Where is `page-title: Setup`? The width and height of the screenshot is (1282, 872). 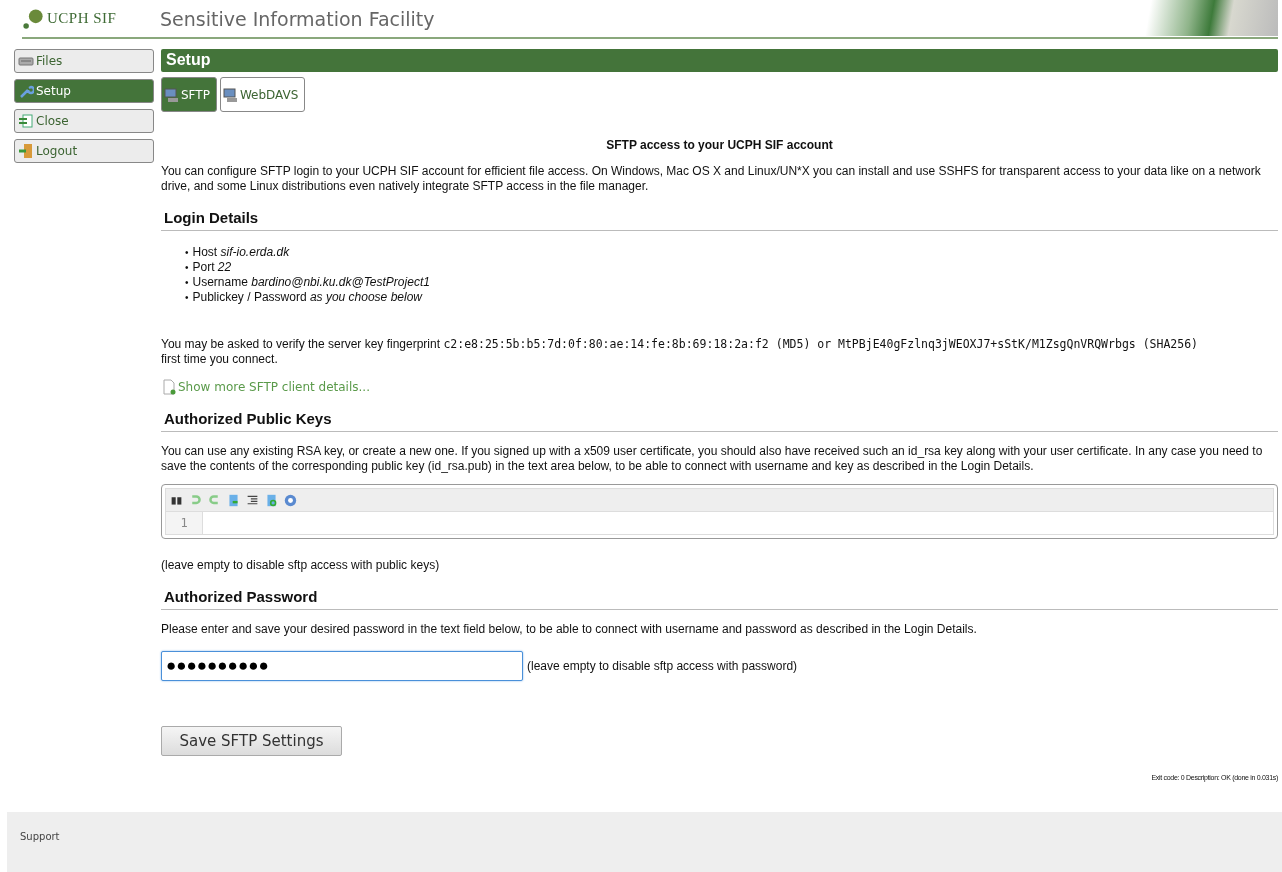 page-title: Setup is located at coordinates (719, 60).